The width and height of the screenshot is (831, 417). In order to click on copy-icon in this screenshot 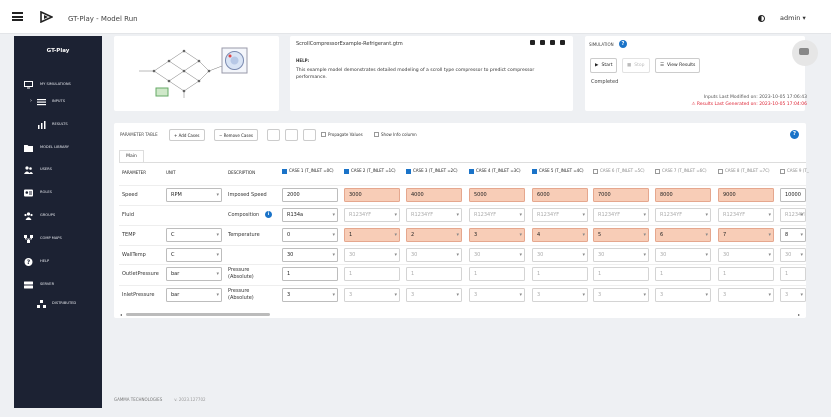, I will do `click(273, 135)`.